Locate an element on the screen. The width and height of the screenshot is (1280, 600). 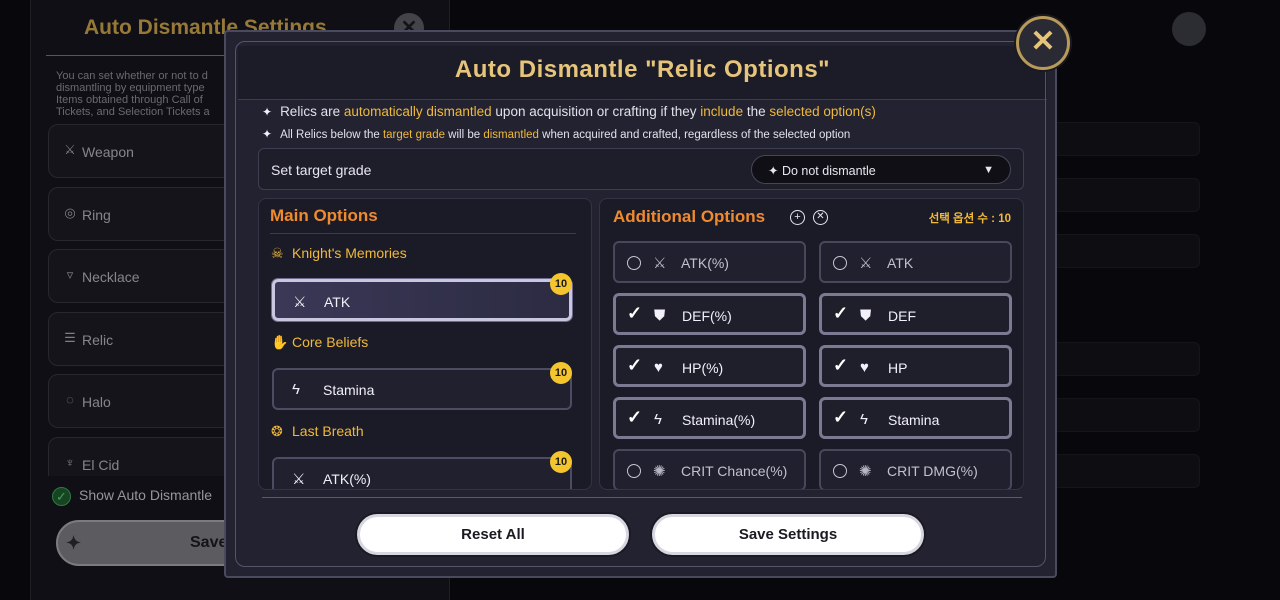
main-option-stamina: ϟ Stamina is located at coordinates (422, 389).